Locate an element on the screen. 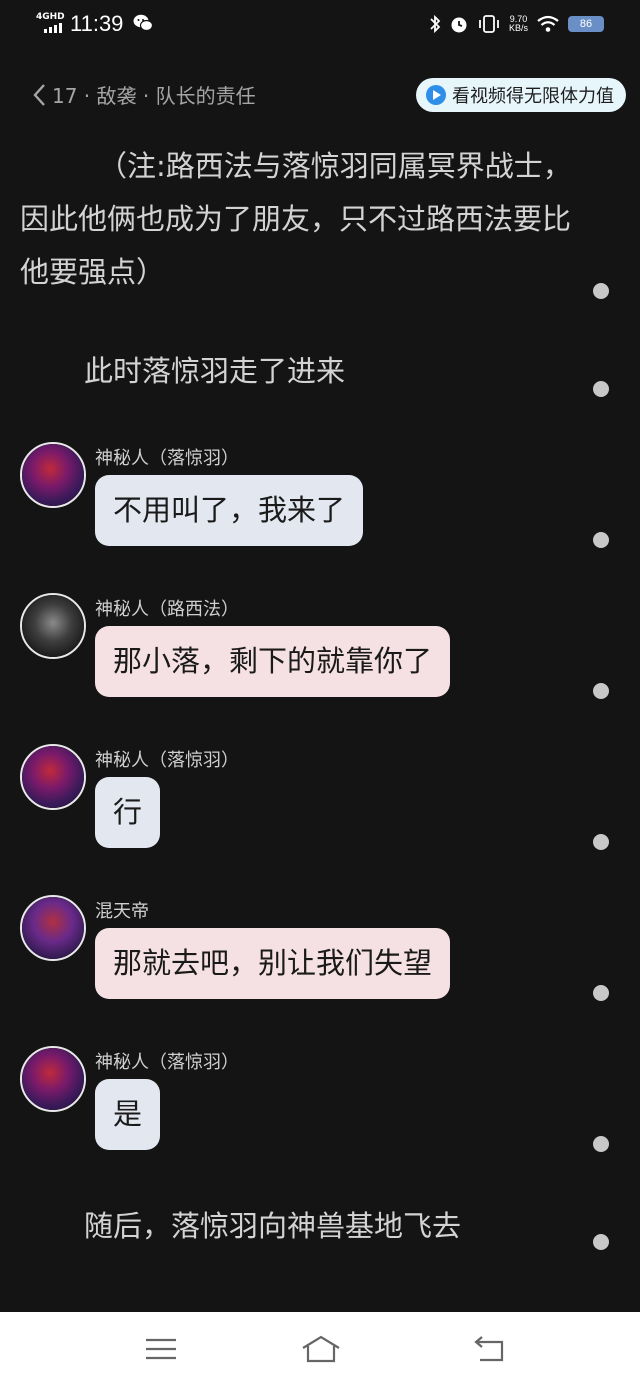 The image size is (640, 1387). home-icon is located at coordinates (321, 1349).